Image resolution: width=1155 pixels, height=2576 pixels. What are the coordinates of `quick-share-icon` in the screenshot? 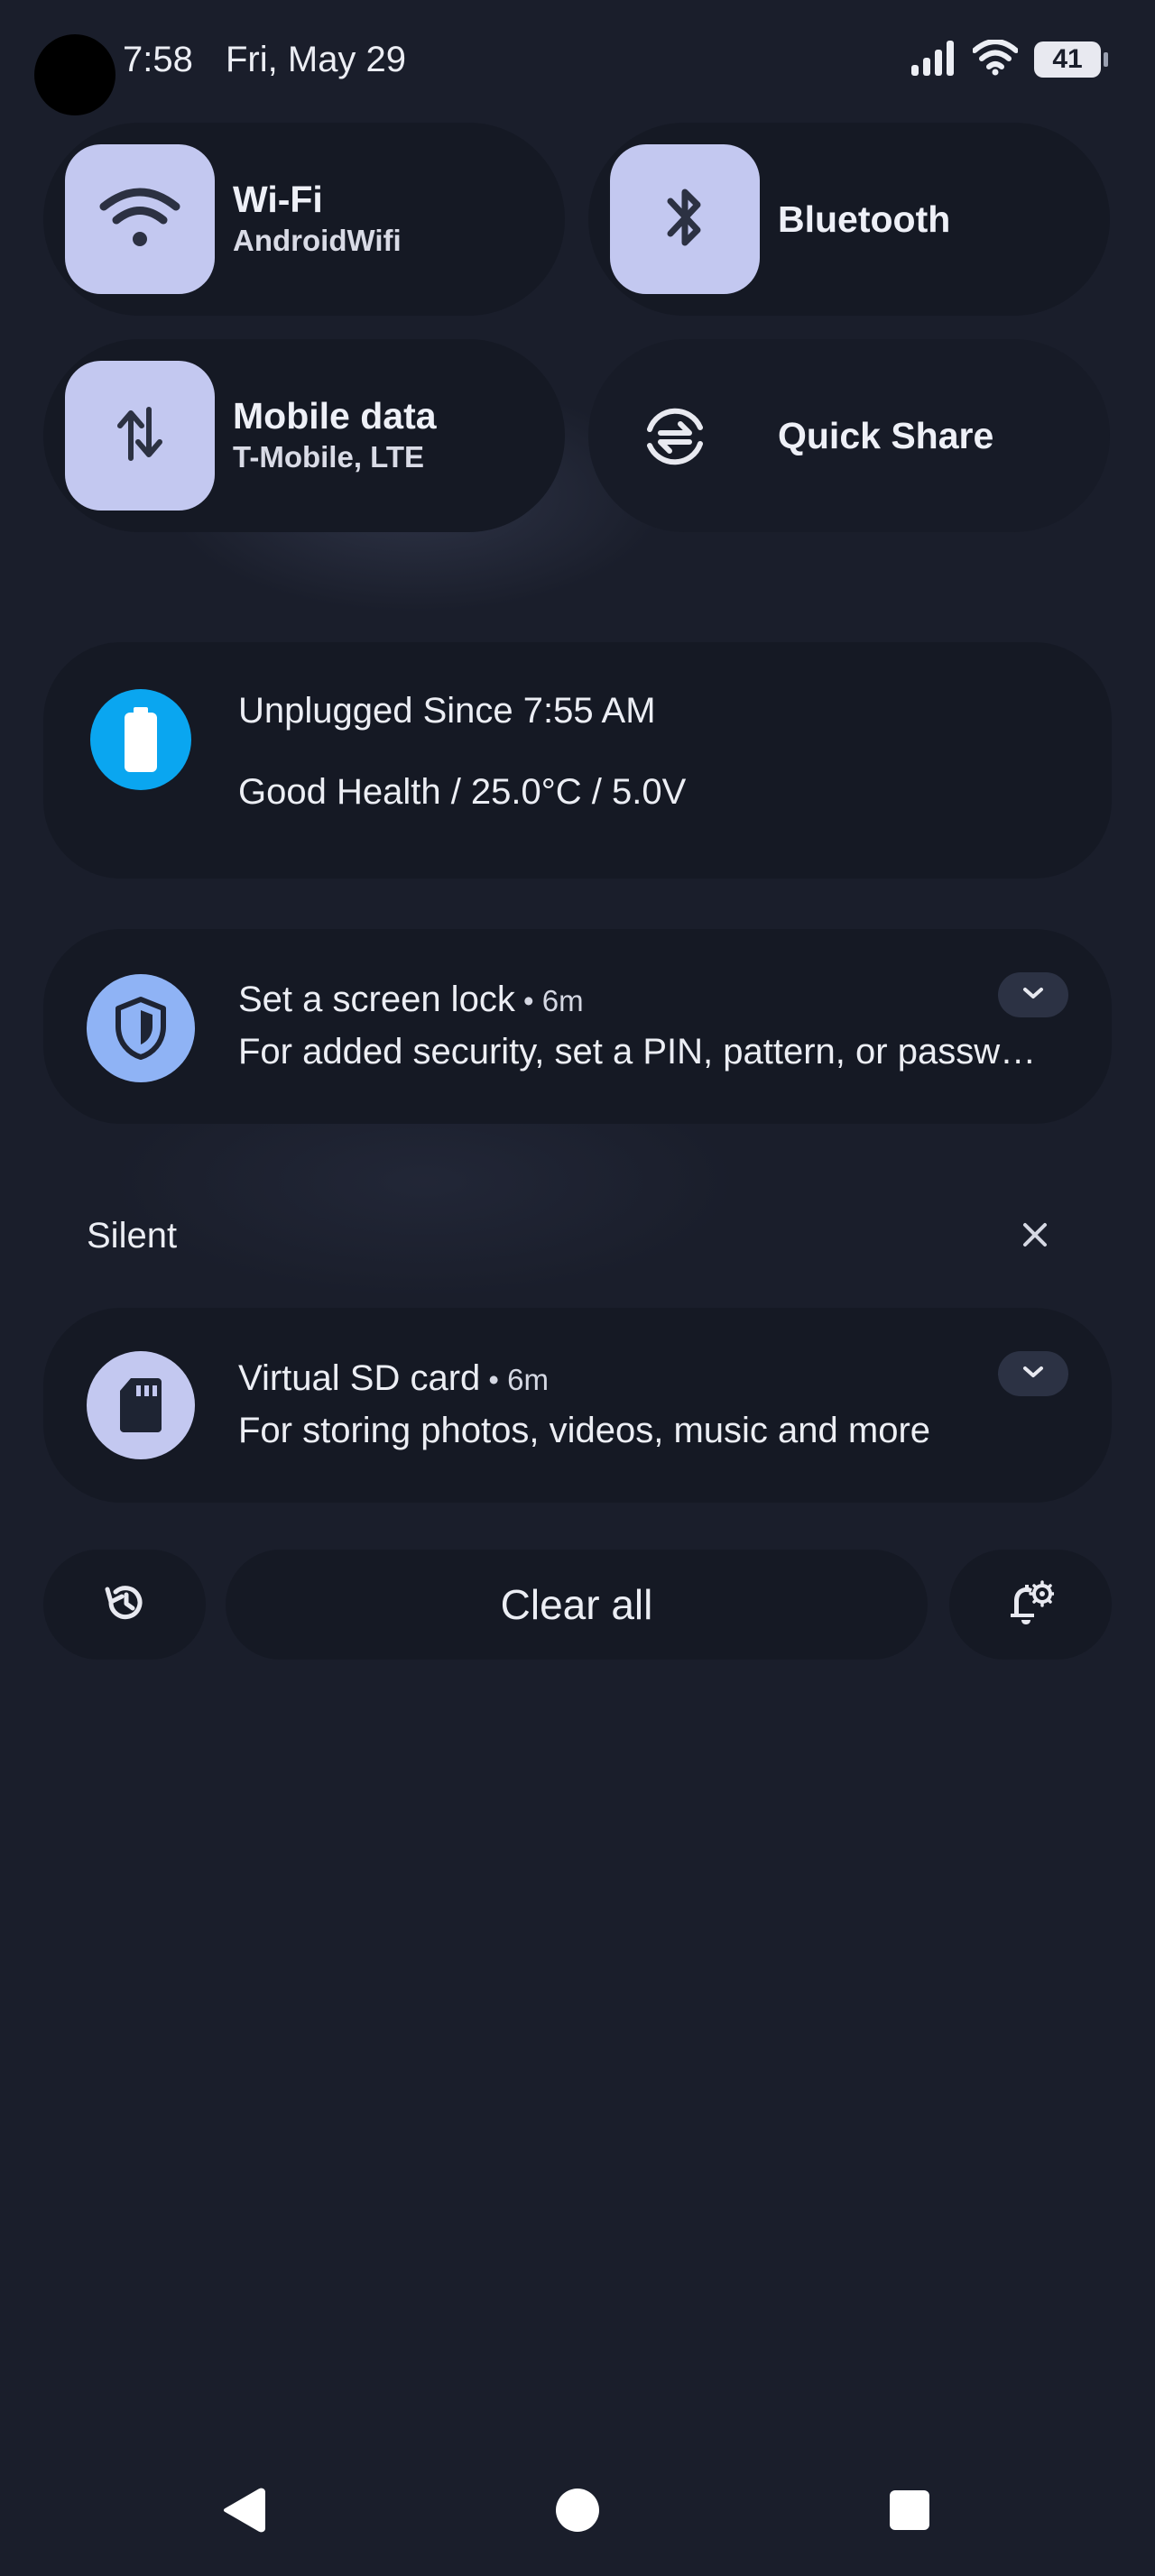 It's located at (675, 436).